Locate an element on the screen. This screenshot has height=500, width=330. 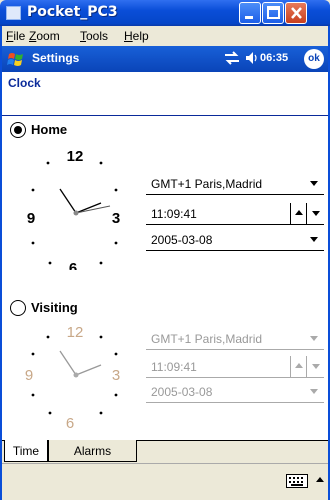
menu-tools-label: ools is located at coordinates (97, 36).